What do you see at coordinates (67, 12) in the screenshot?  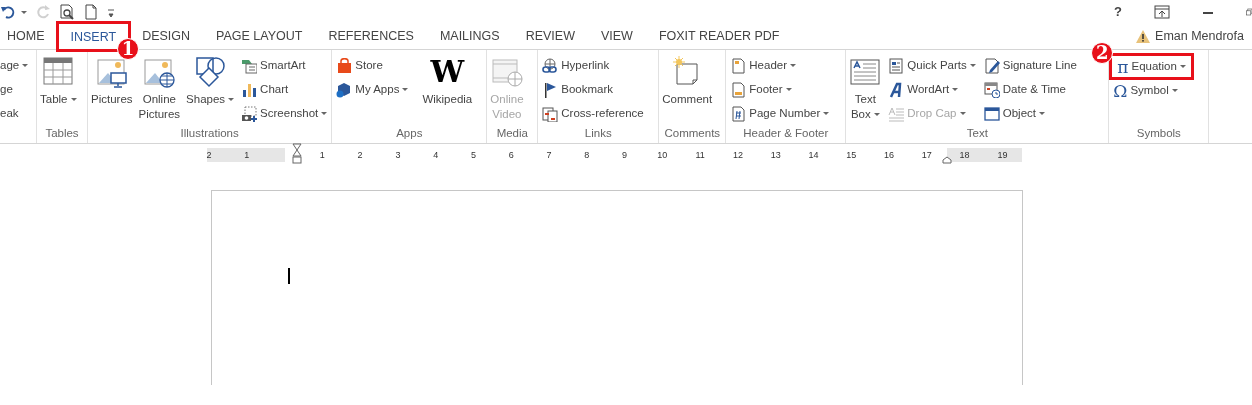 I see `print-preview-icon` at bounding box center [67, 12].